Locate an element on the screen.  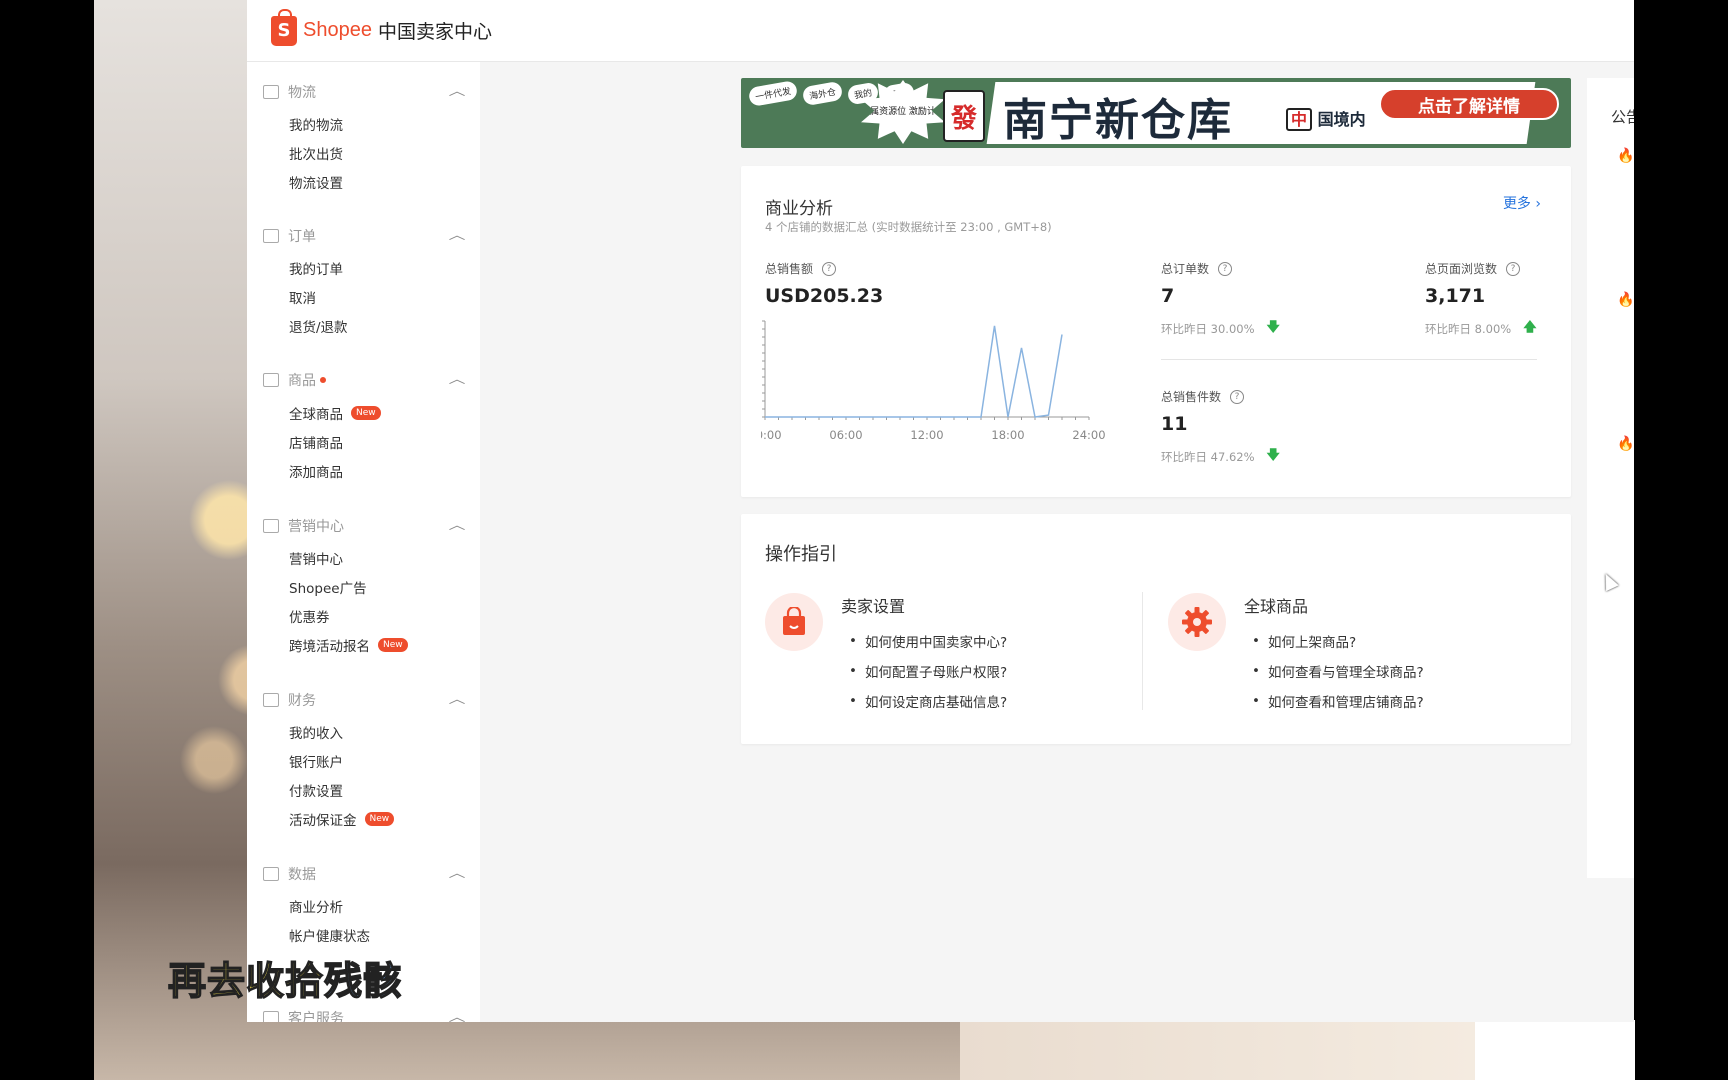
chevron-right-icon: › is located at coordinates (1538, 204).